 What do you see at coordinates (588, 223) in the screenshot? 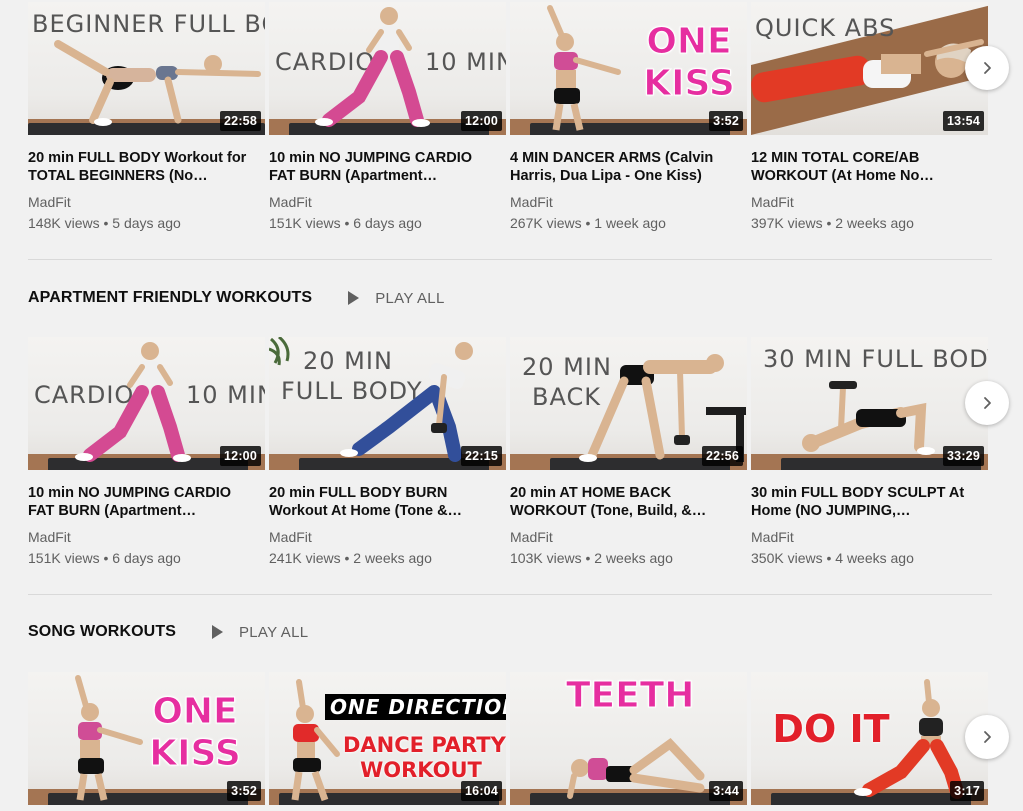
I see `video-meta: 267K views • 1 week ago` at bounding box center [588, 223].